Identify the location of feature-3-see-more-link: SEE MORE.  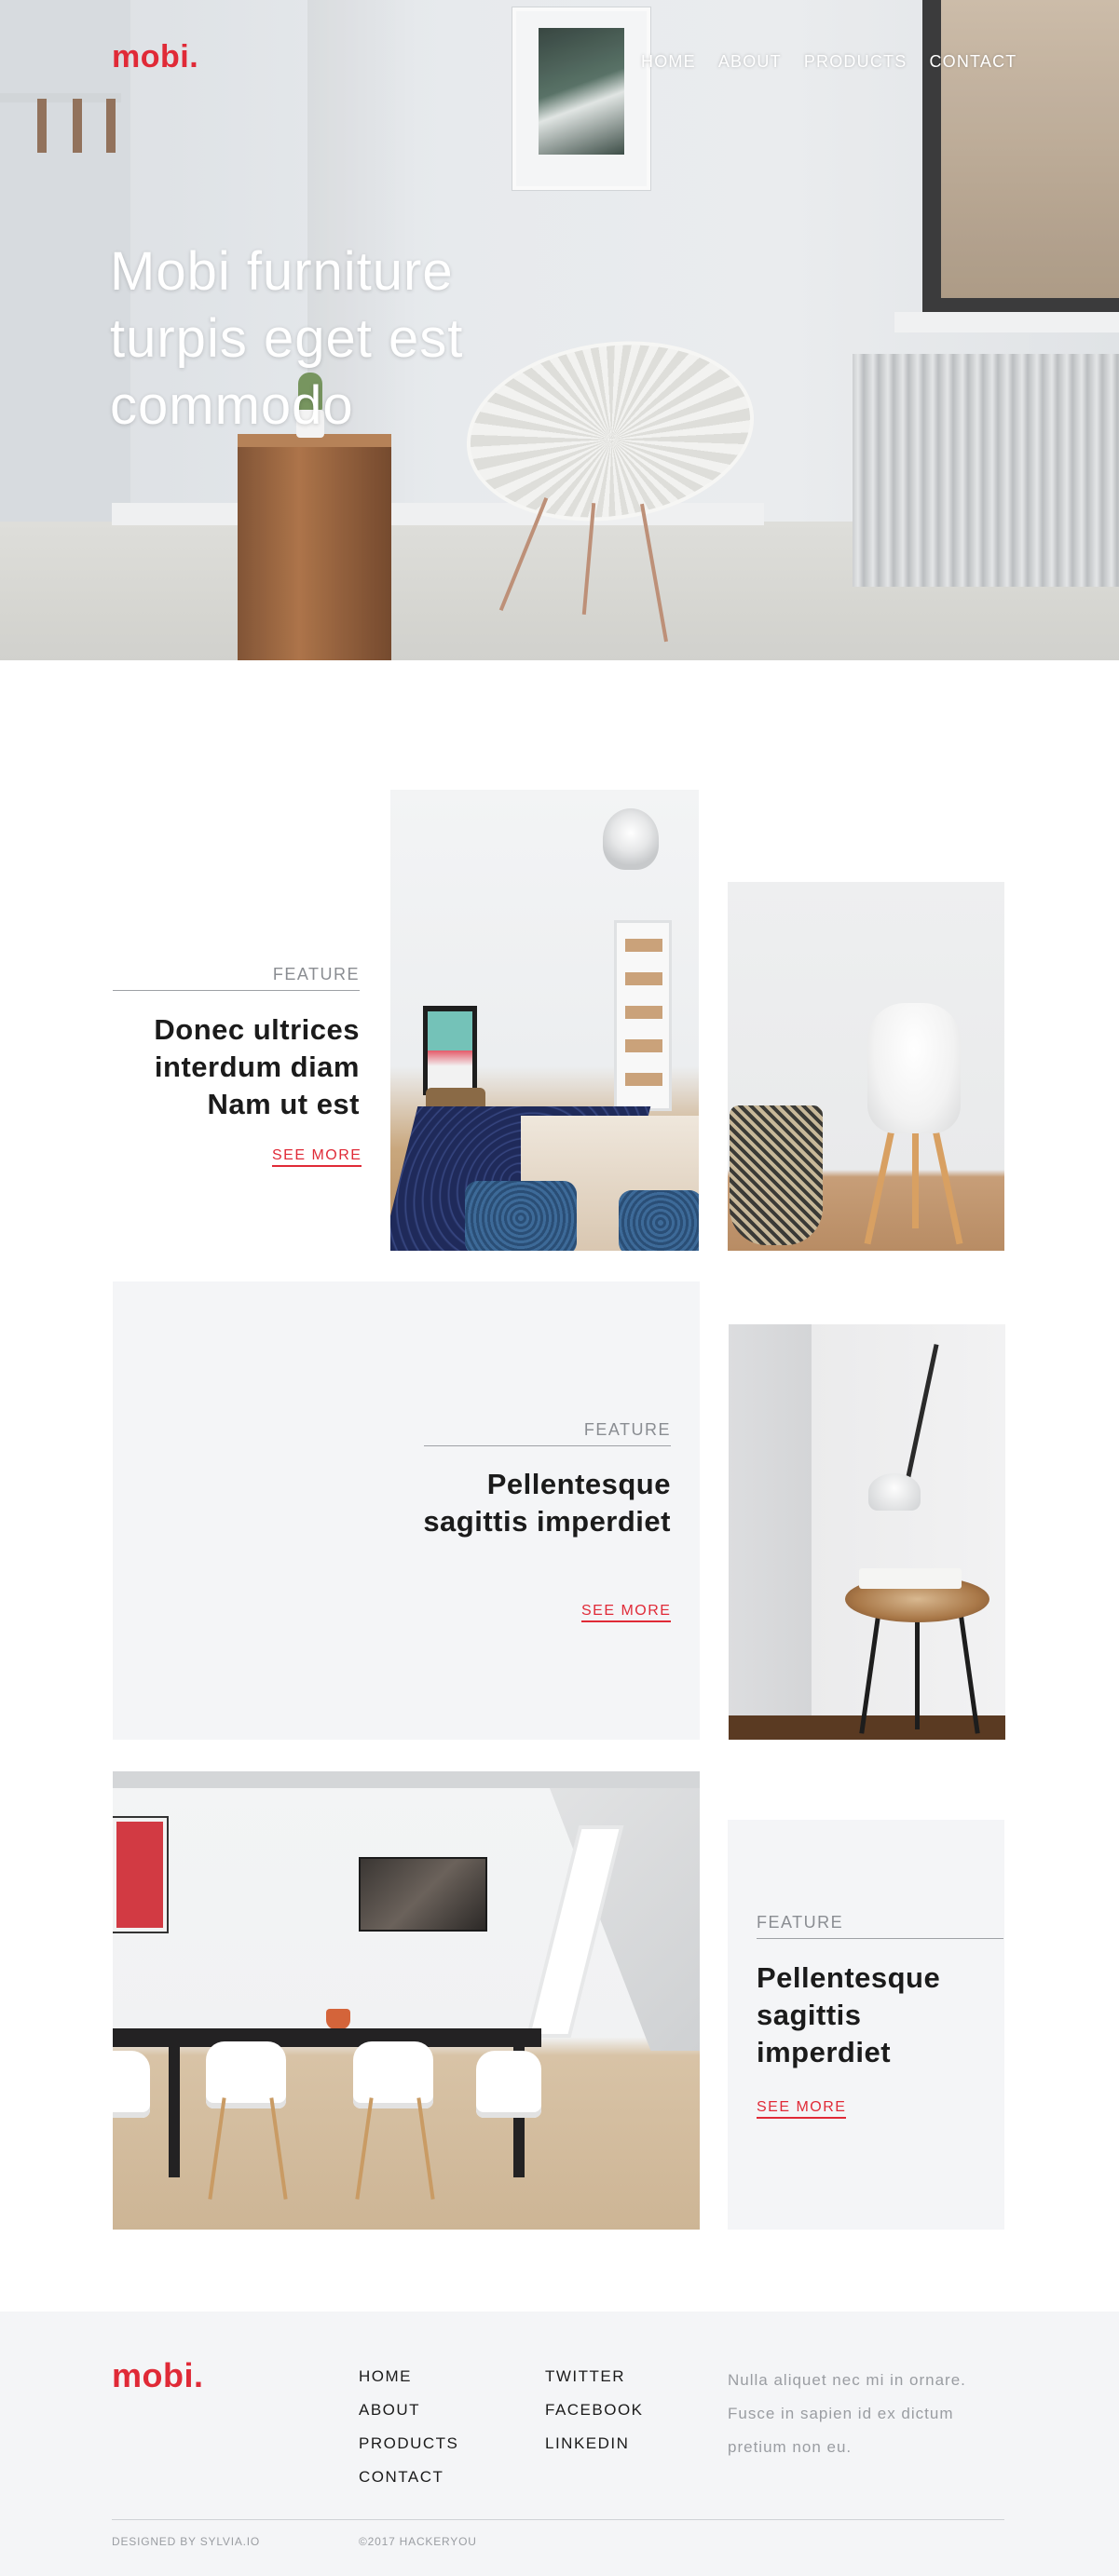
(802, 2109).